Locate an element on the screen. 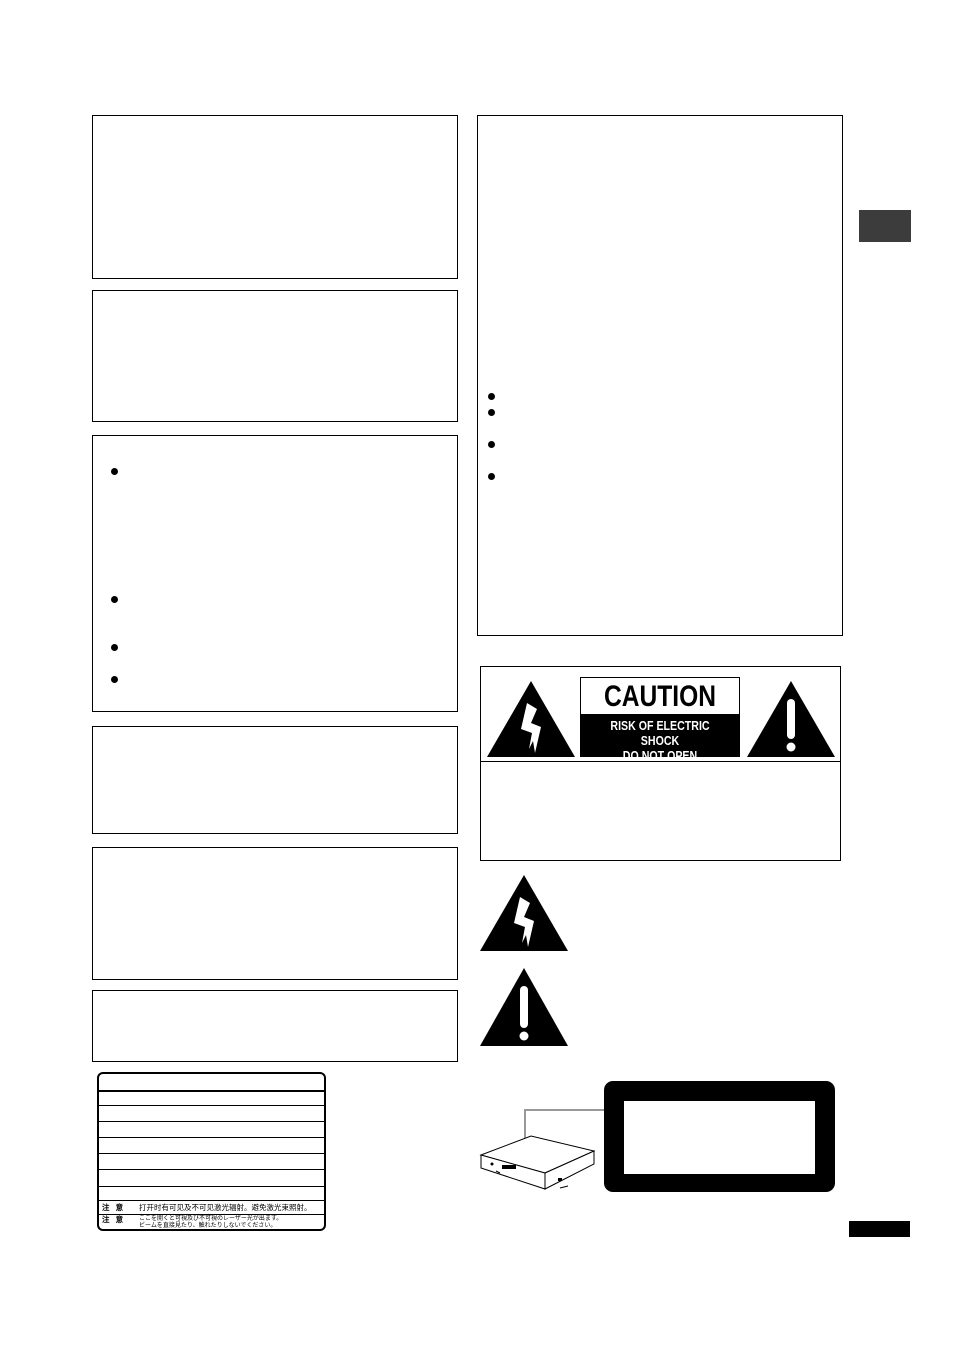  caution-key: 注 意 is located at coordinates (114, 1219).